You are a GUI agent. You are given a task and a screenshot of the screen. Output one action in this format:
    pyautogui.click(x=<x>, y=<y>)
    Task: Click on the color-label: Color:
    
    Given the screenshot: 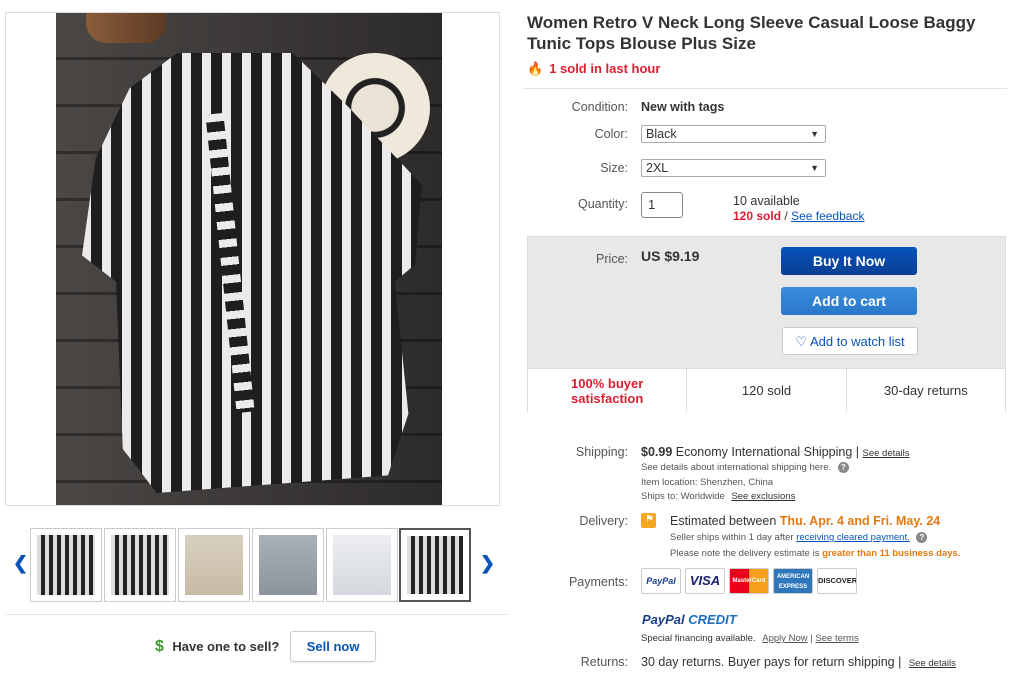 What is the action you would take?
    pyautogui.click(x=611, y=134)
    